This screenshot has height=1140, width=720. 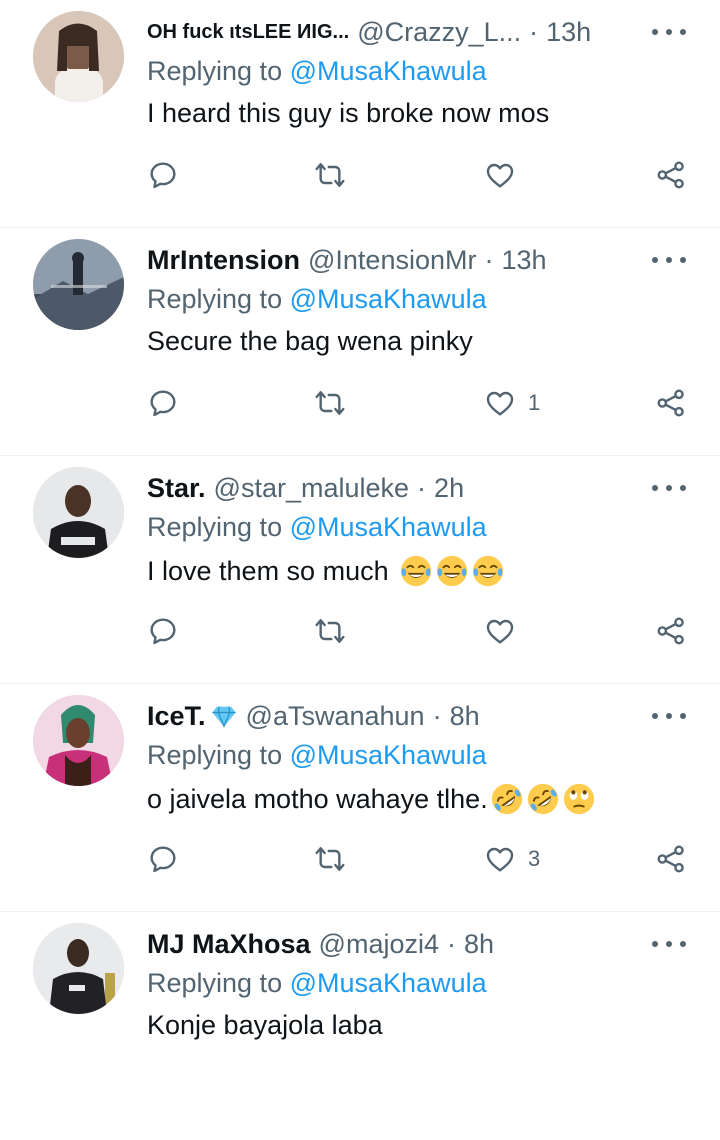 I want to click on like-button: 3, so click(x=512, y=859).